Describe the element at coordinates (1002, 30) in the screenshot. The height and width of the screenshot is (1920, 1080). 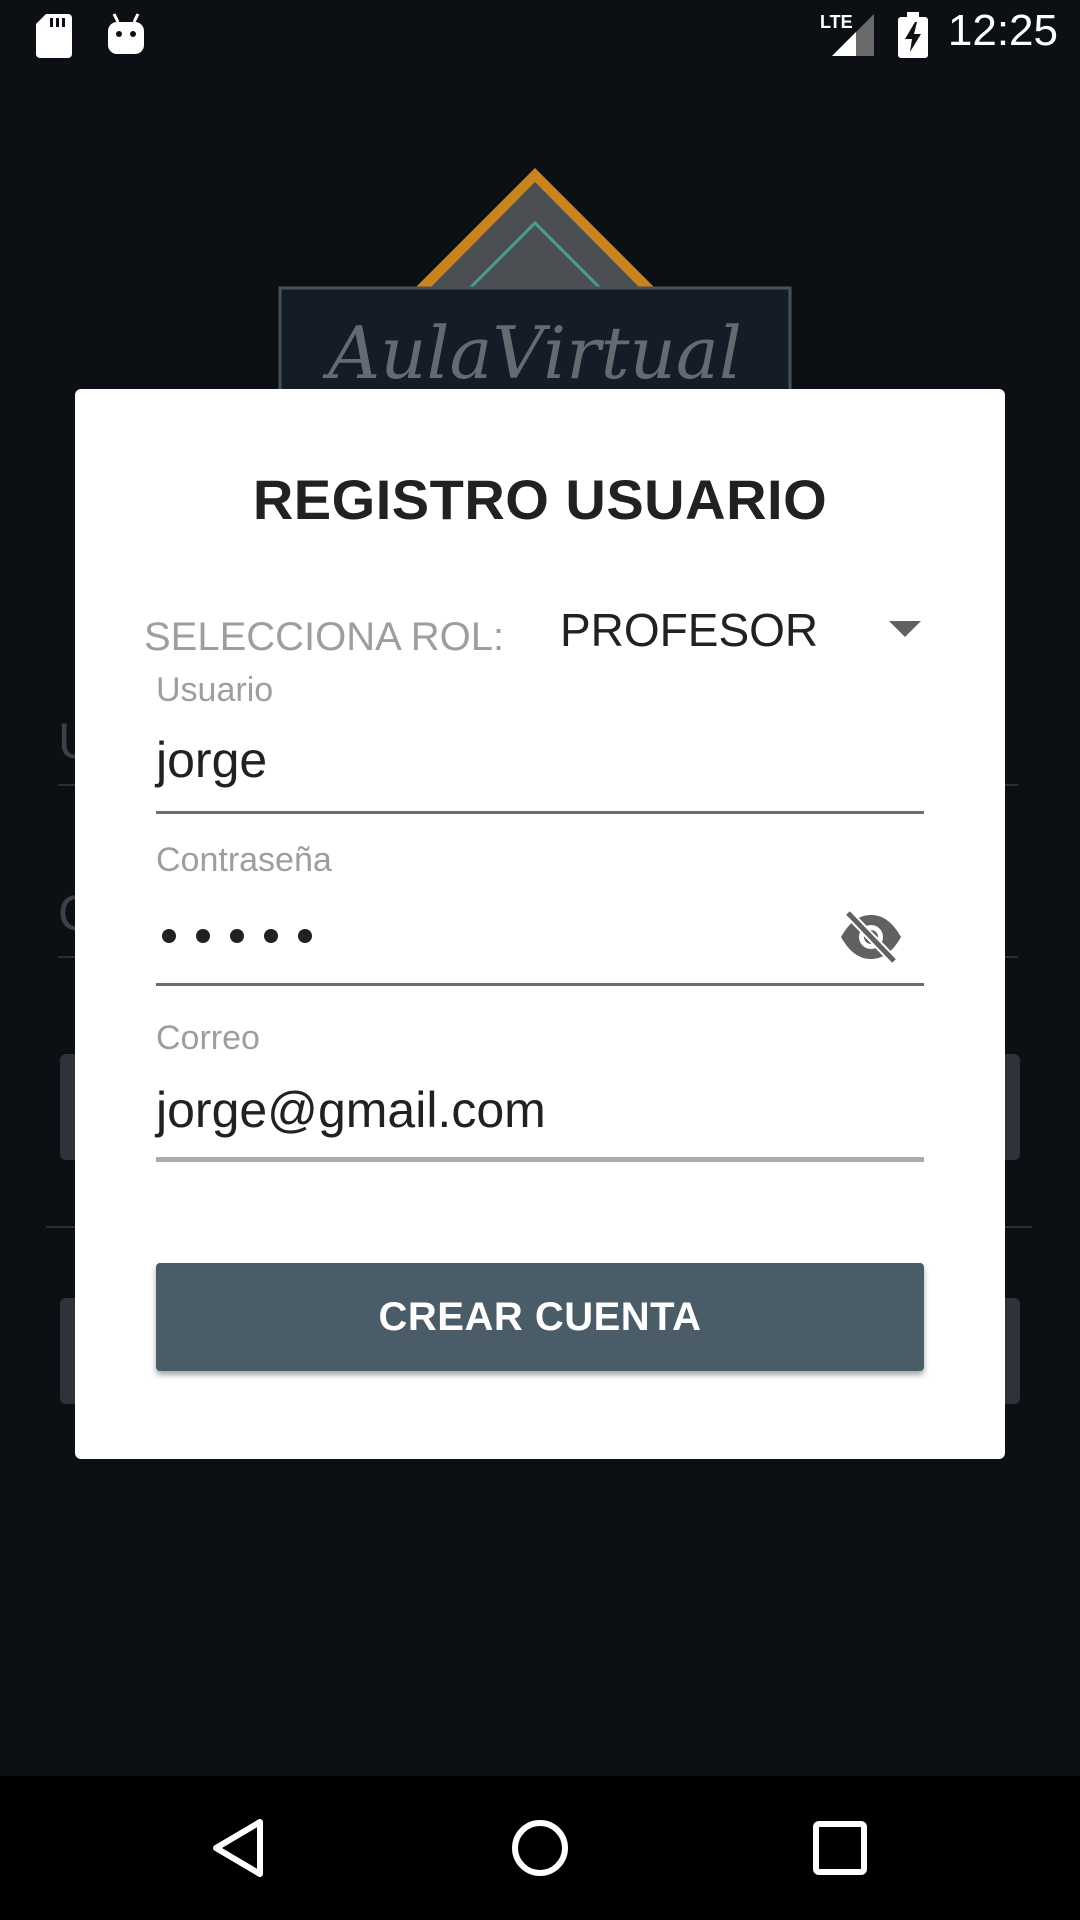
I see `status-time: 12:25` at that location.